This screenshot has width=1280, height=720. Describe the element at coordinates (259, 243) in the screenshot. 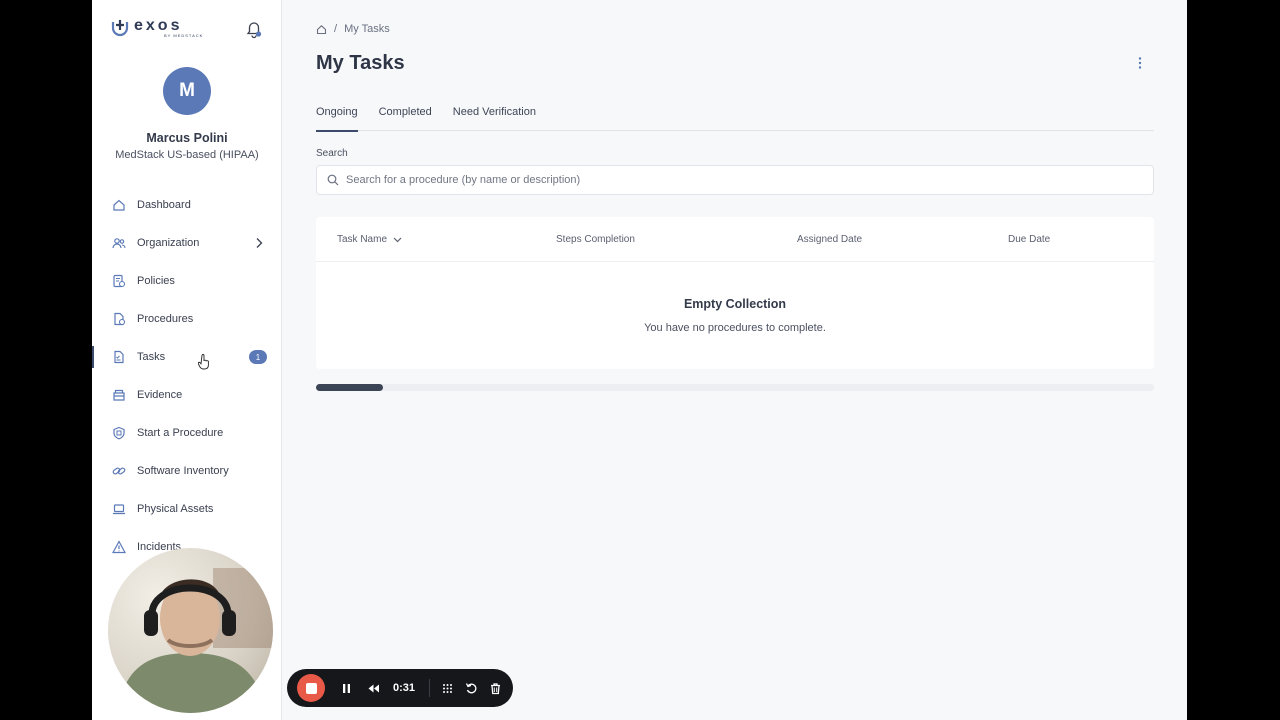

I see `chevron-right-icon` at that location.